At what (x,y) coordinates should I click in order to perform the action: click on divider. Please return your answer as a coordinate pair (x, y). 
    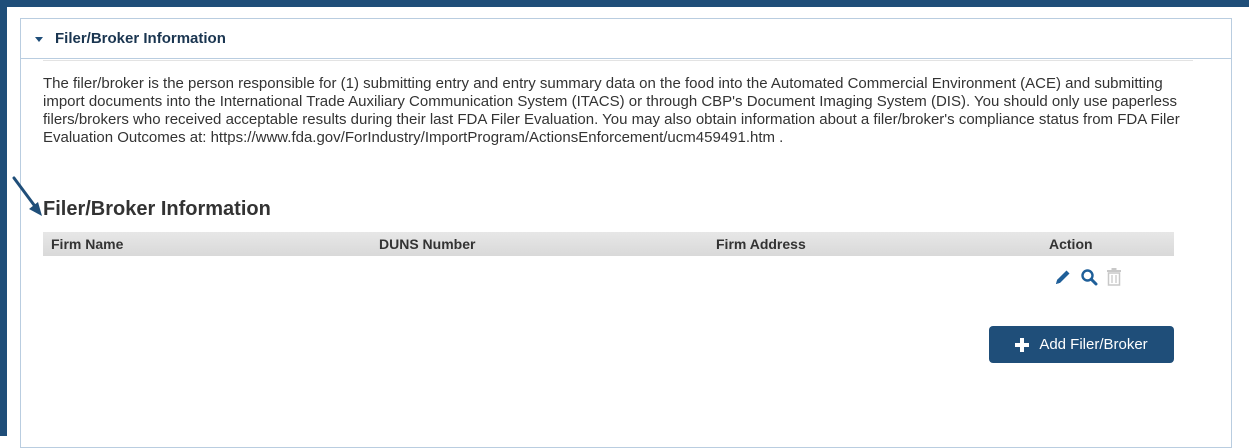
    Looking at the image, I should click on (618, 60).